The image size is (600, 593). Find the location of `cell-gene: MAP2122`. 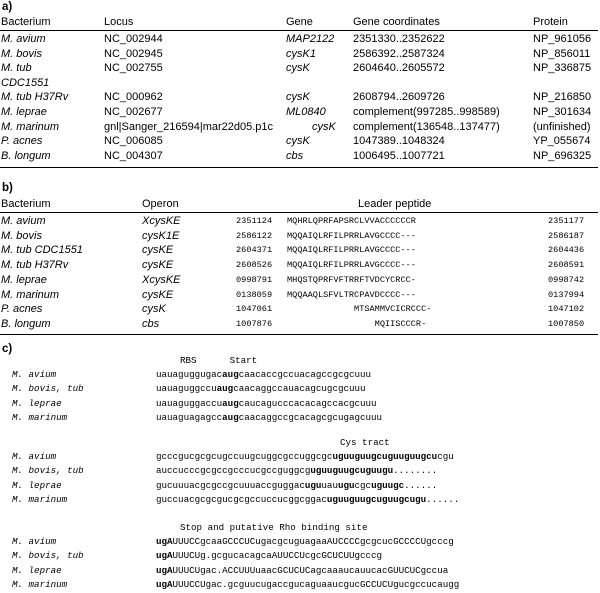

cell-gene: MAP2122 is located at coordinates (310, 39).